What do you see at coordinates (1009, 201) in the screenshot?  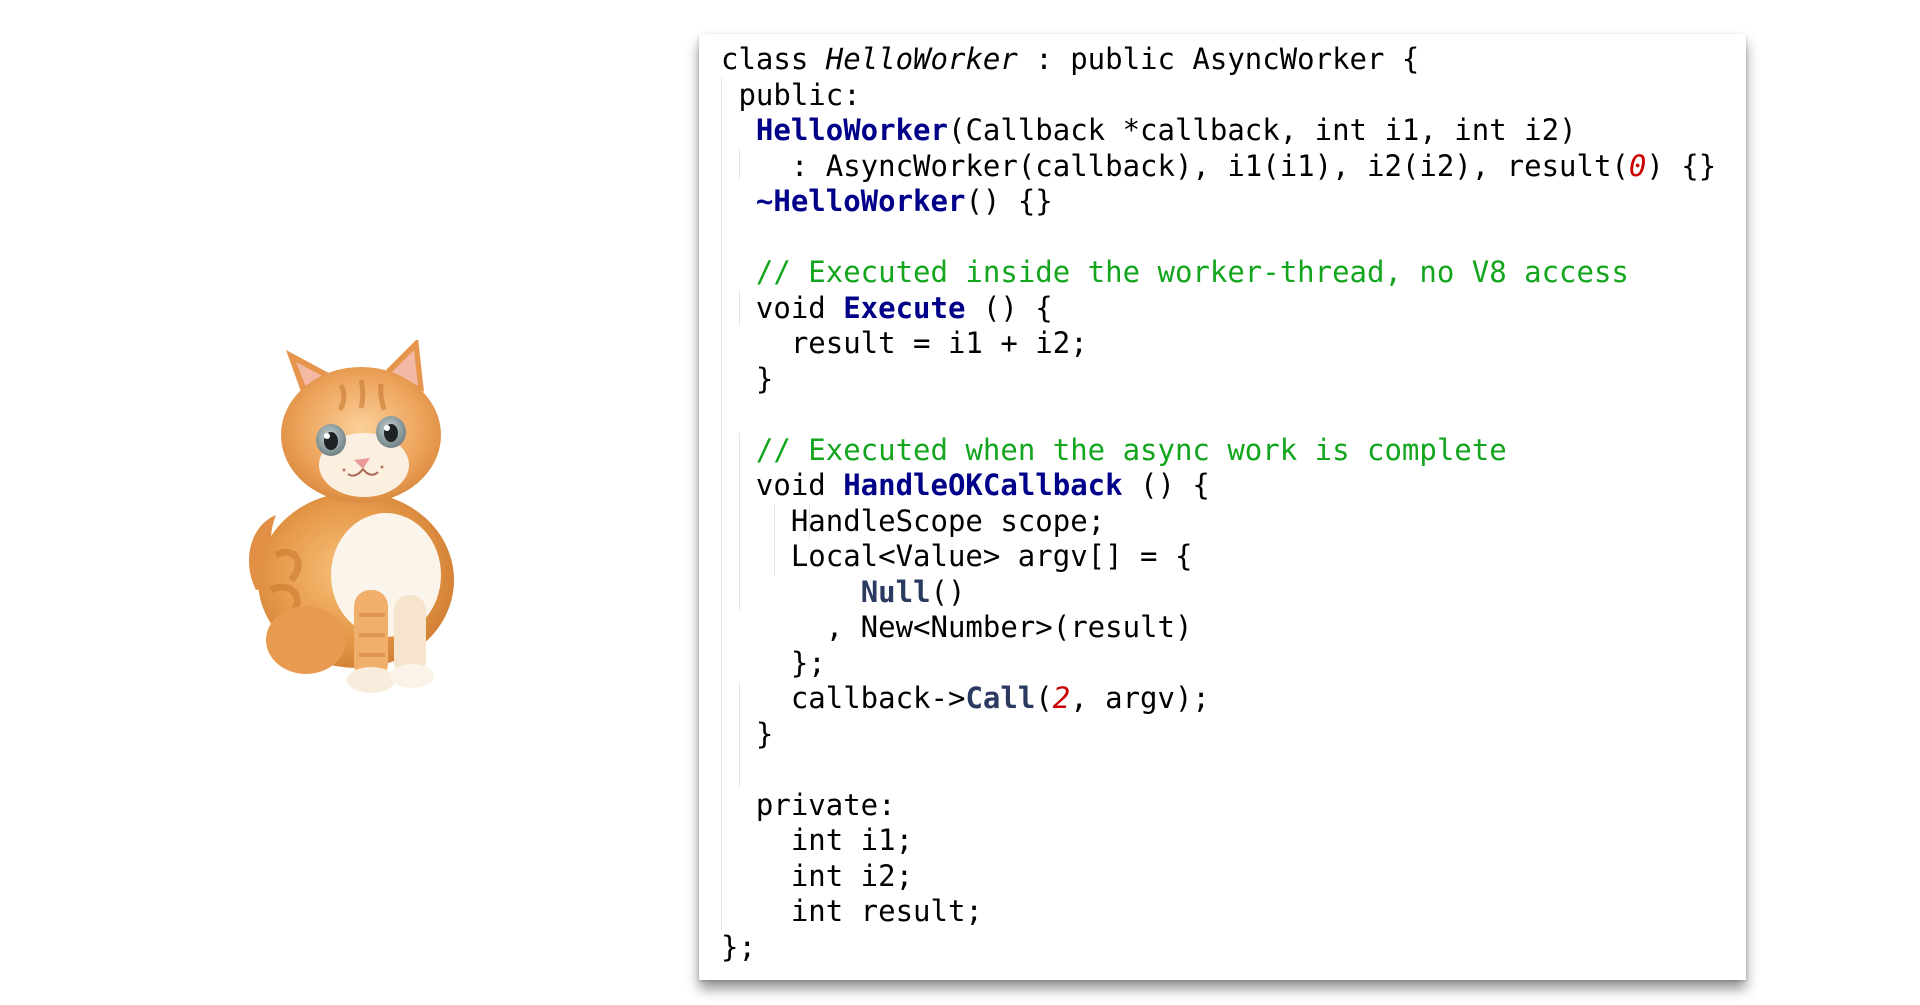 I see `code-token: () {}` at bounding box center [1009, 201].